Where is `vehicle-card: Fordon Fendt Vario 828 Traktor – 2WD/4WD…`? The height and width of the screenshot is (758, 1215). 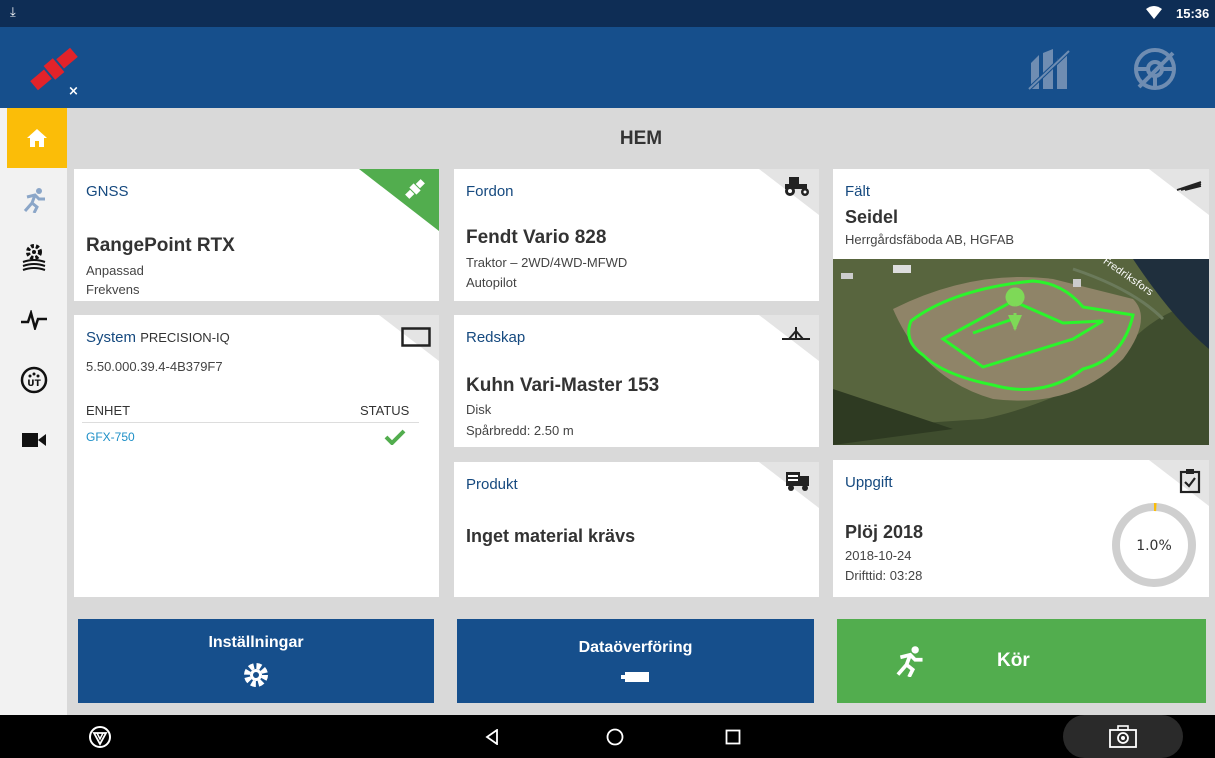 vehicle-card: Fordon Fendt Vario 828 Traktor – 2WD/4WD… is located at coordinates (636, 235).